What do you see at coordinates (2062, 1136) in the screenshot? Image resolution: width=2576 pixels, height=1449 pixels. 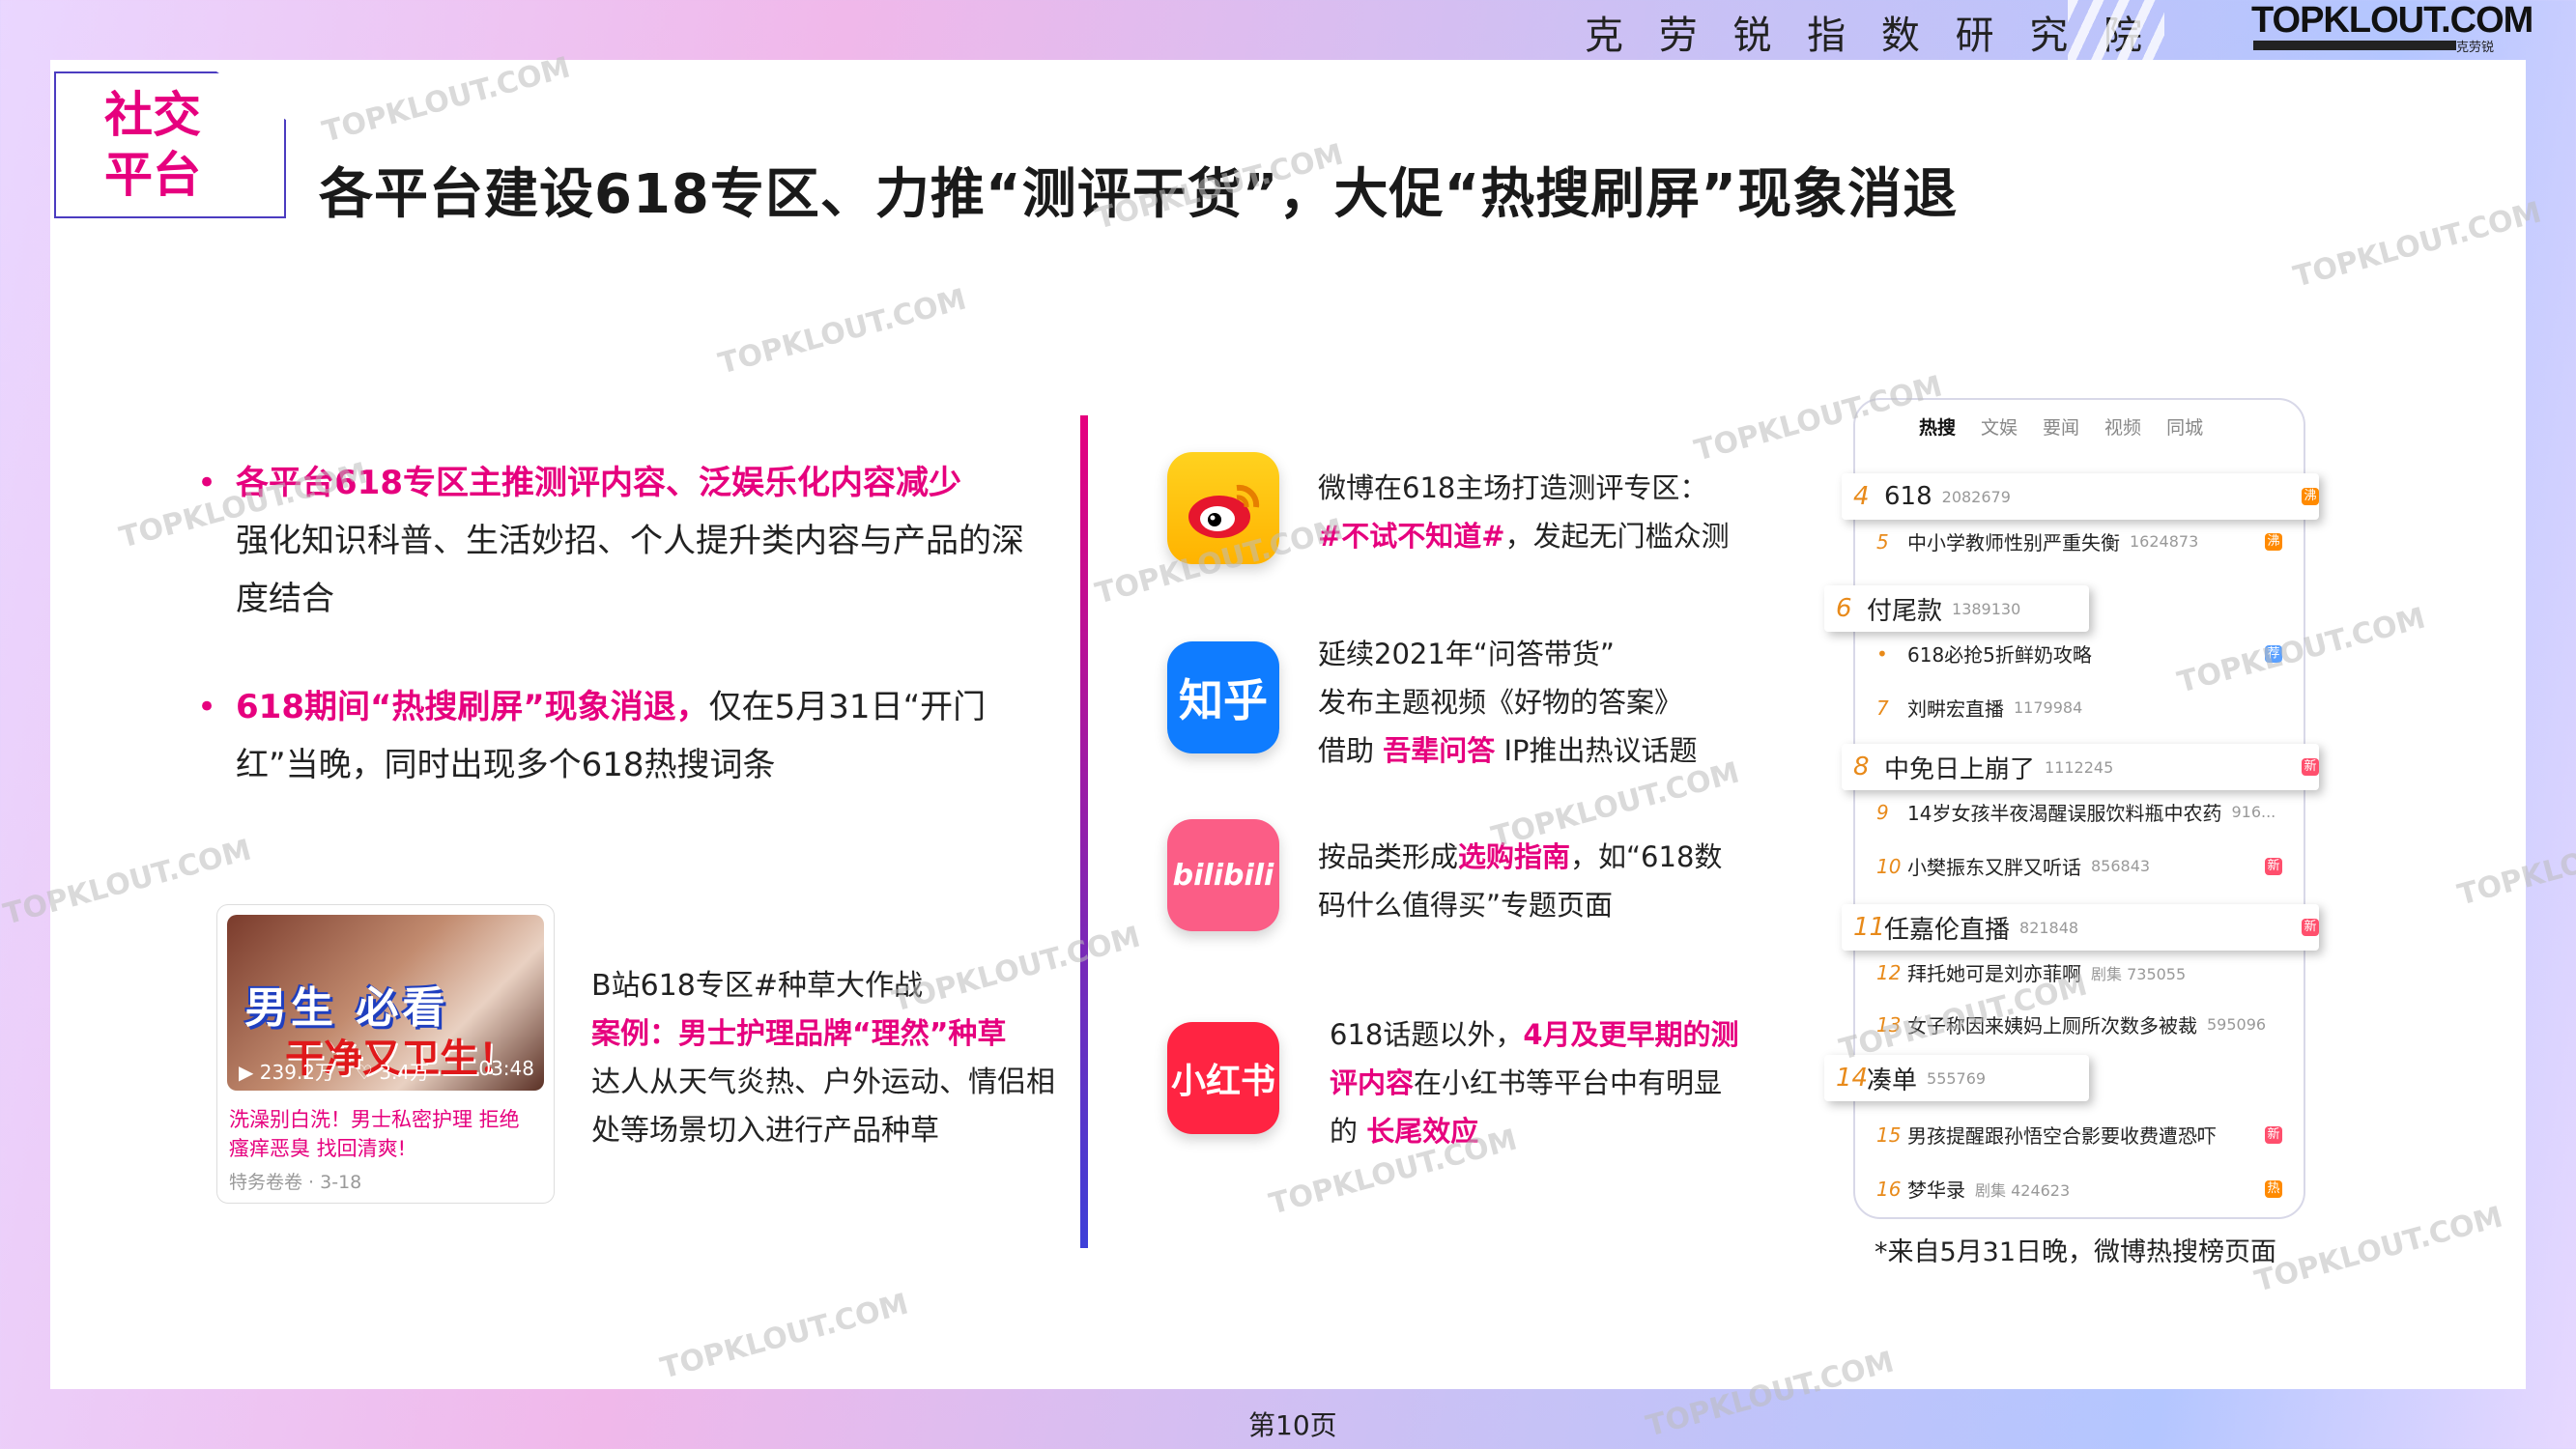 I see `hot-search-title: 男孩提醒跟孙悟空合影要收费遭恐吓` at bounding box center [2062, 1136].